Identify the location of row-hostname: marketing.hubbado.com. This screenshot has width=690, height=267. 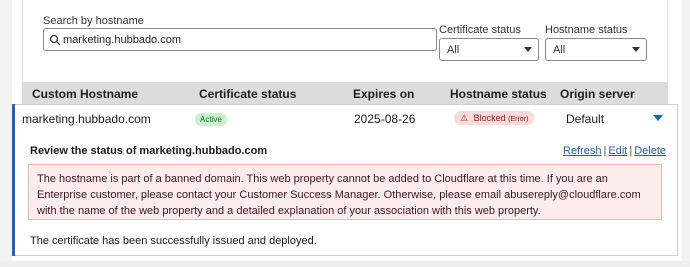
(86, 119).